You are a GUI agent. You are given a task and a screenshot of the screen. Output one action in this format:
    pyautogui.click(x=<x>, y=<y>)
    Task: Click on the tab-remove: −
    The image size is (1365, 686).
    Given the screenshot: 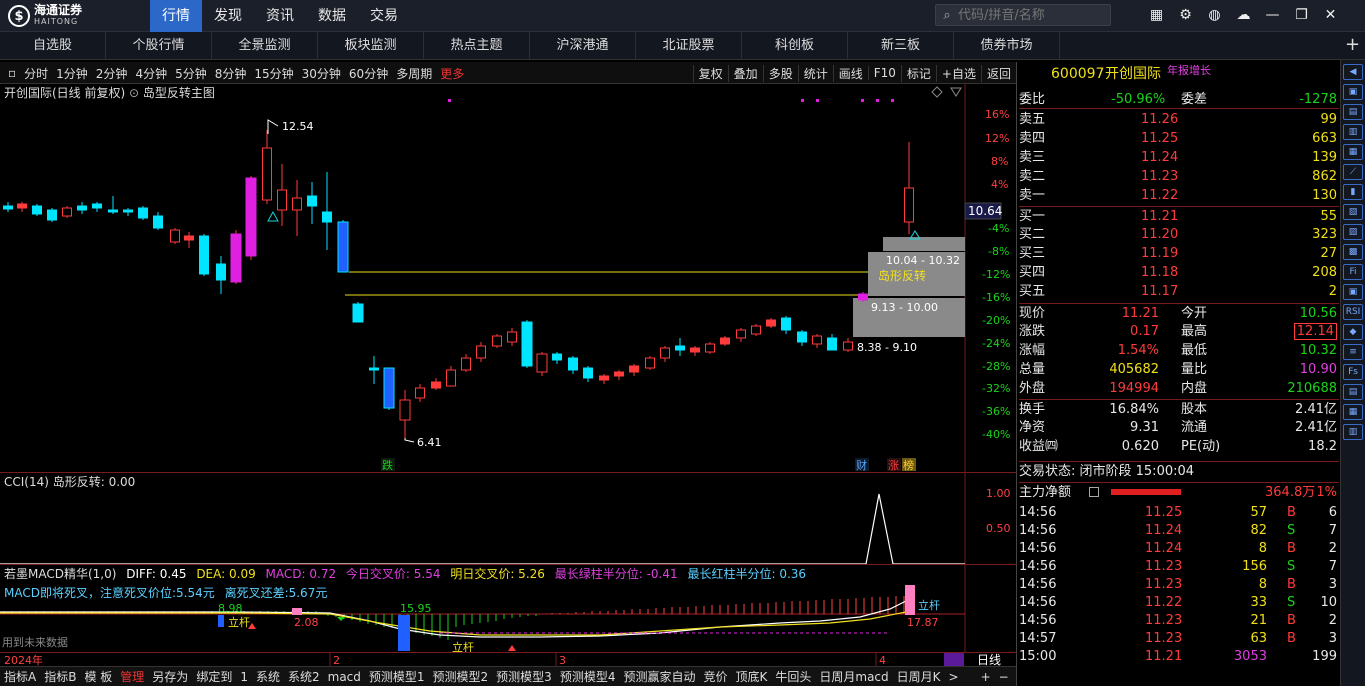 What is the action you would take?
    pyautogui.click(x=1004, y=677)
    